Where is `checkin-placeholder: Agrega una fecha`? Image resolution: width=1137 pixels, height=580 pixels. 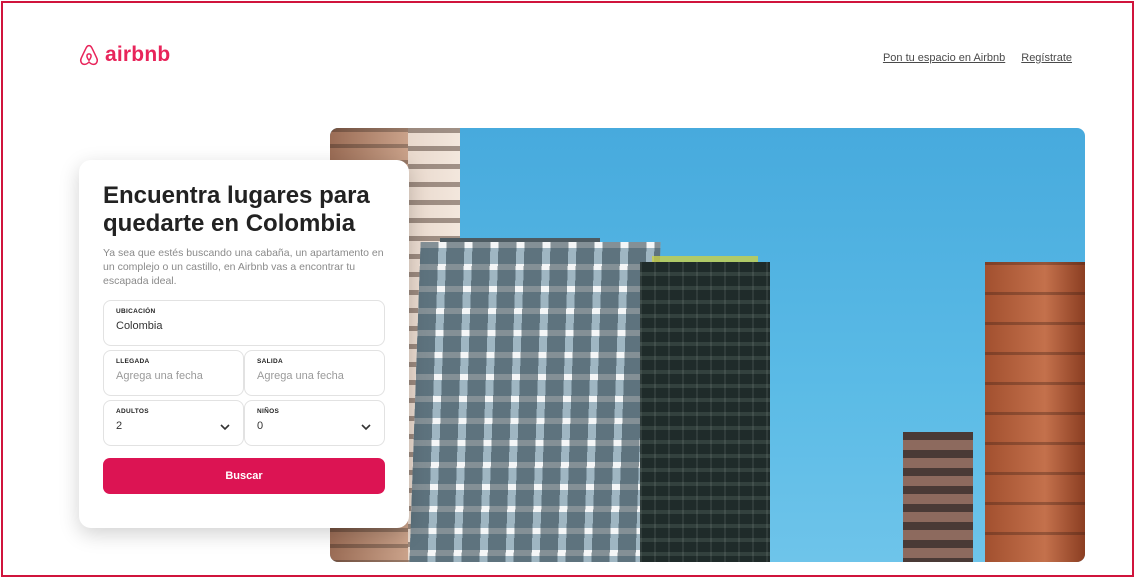
checkin-placeholder: Agrega una fecha is located at coordinates (173, 376).